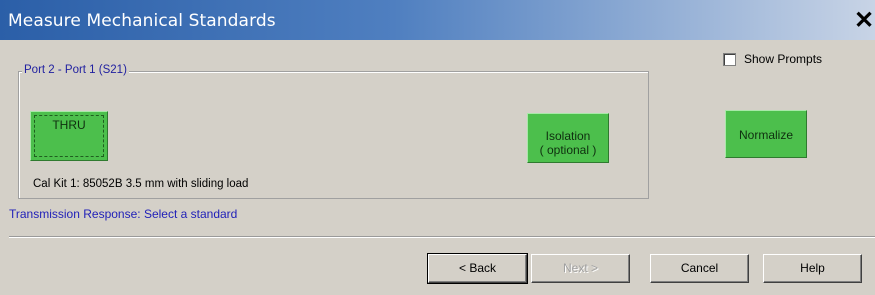  I want to click on help-button: Help, so click(812, 268).